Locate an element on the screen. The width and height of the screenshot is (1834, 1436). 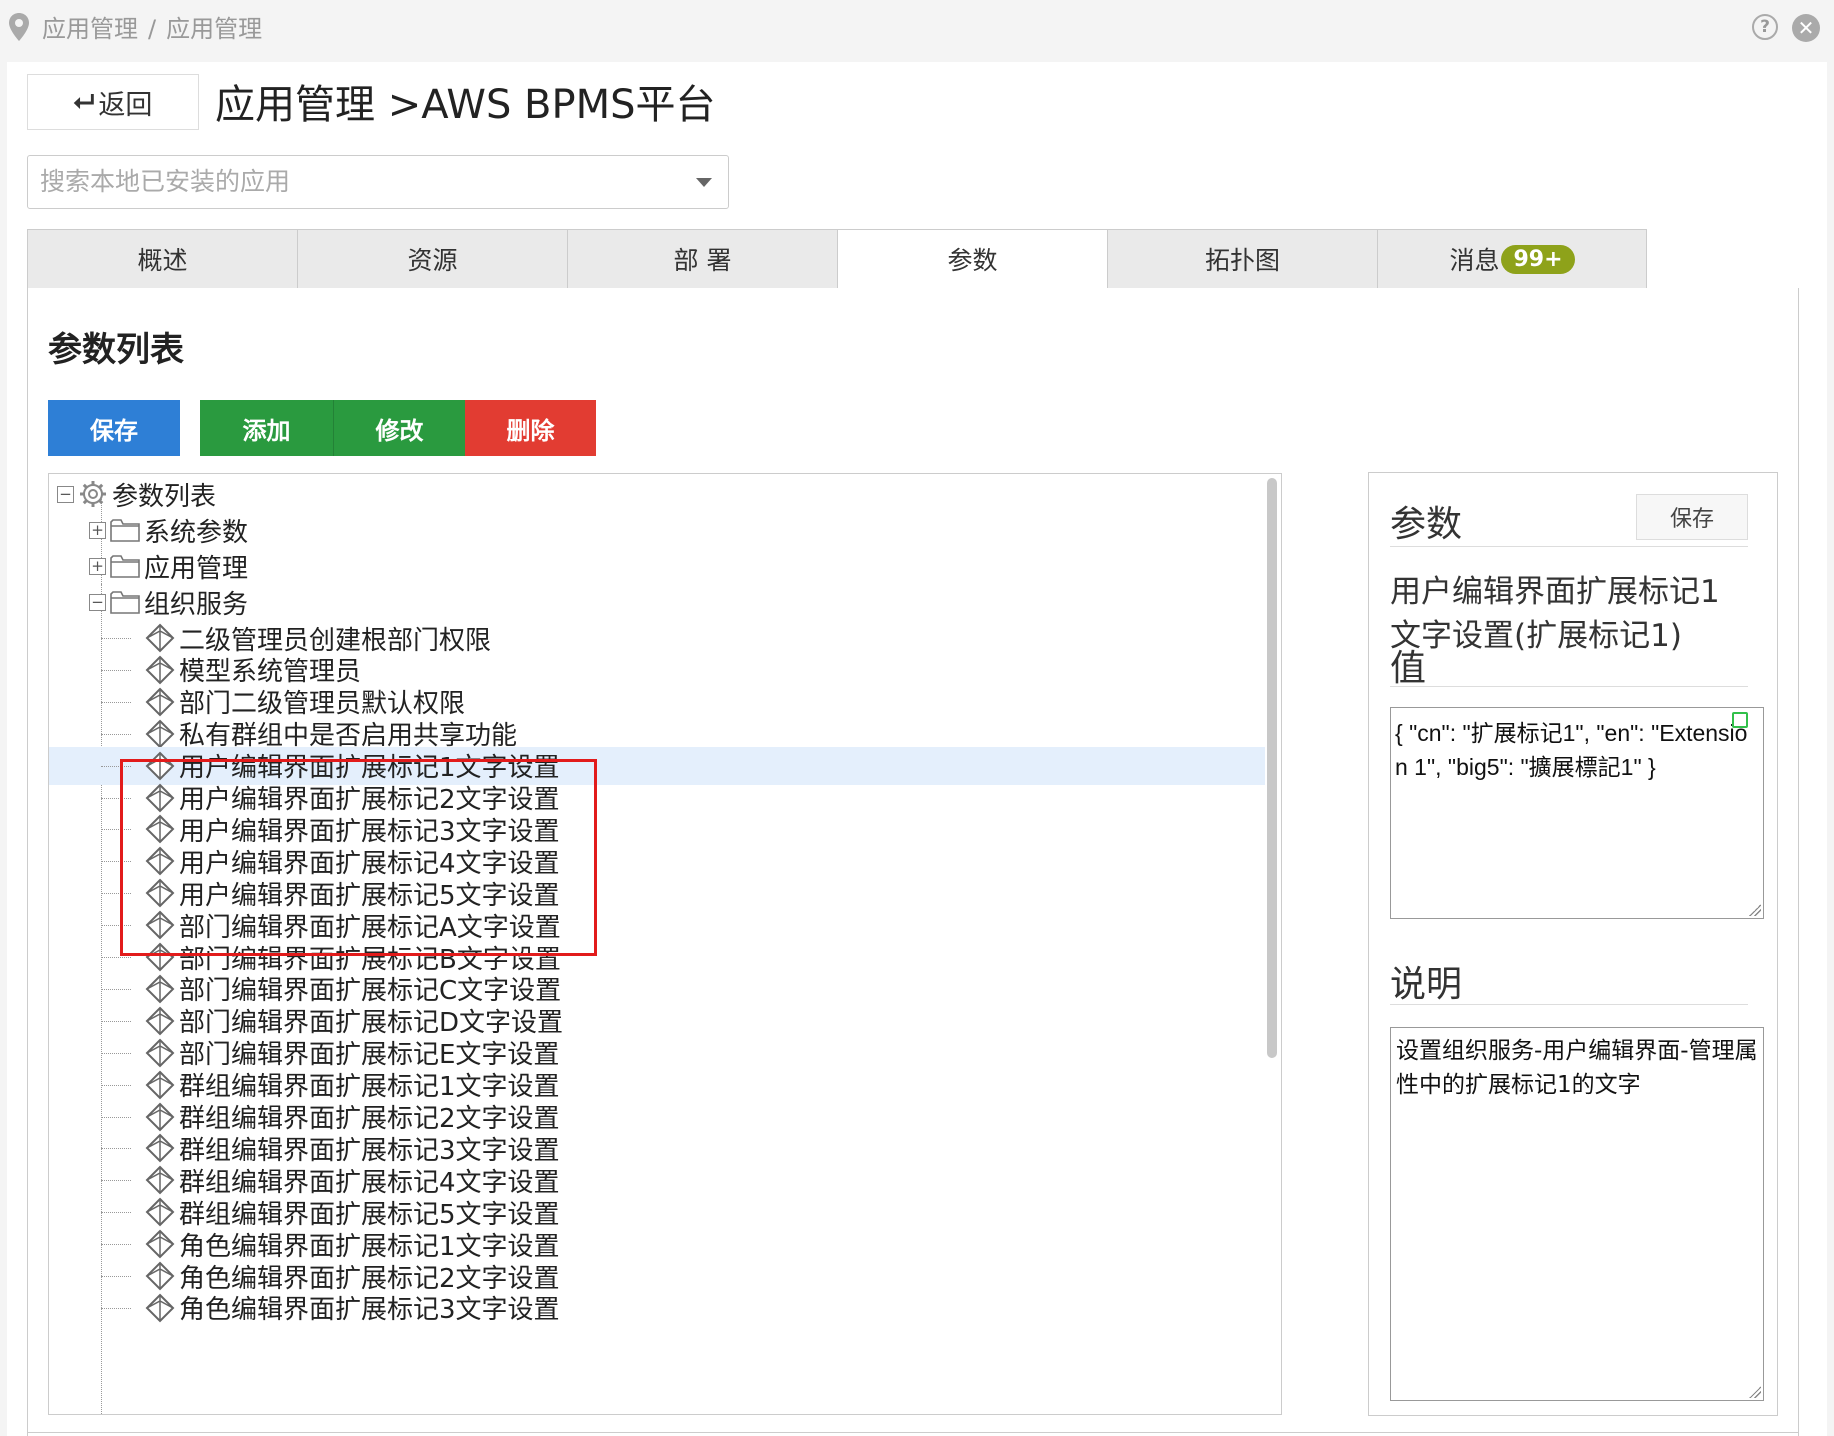
tree-root: − 参数列表 is located at coordinates (136, 494).